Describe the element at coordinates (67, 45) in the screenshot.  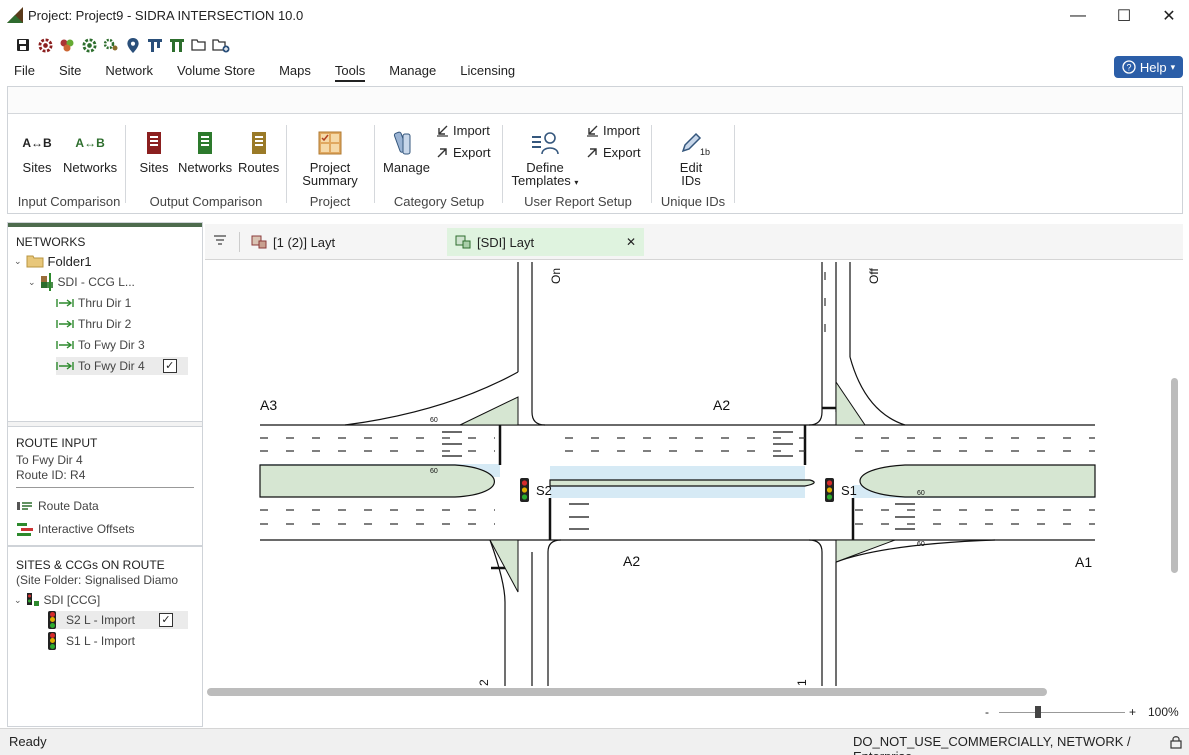
I see `multi-settings-button` at that location.